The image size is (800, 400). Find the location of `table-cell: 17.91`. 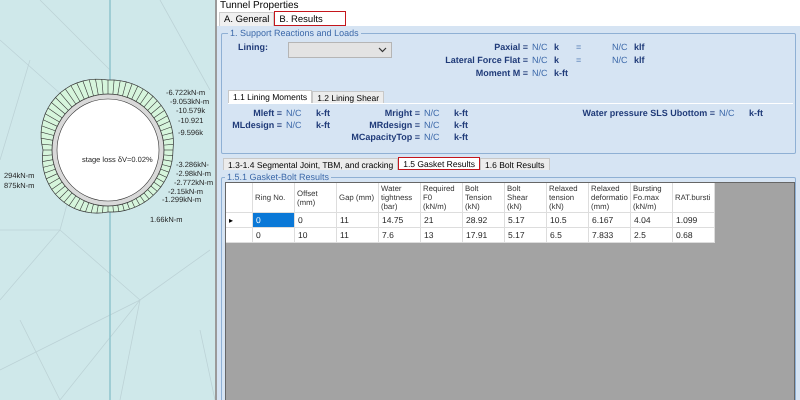

table-cell: 17.91 is located at coordinates (484, 235).